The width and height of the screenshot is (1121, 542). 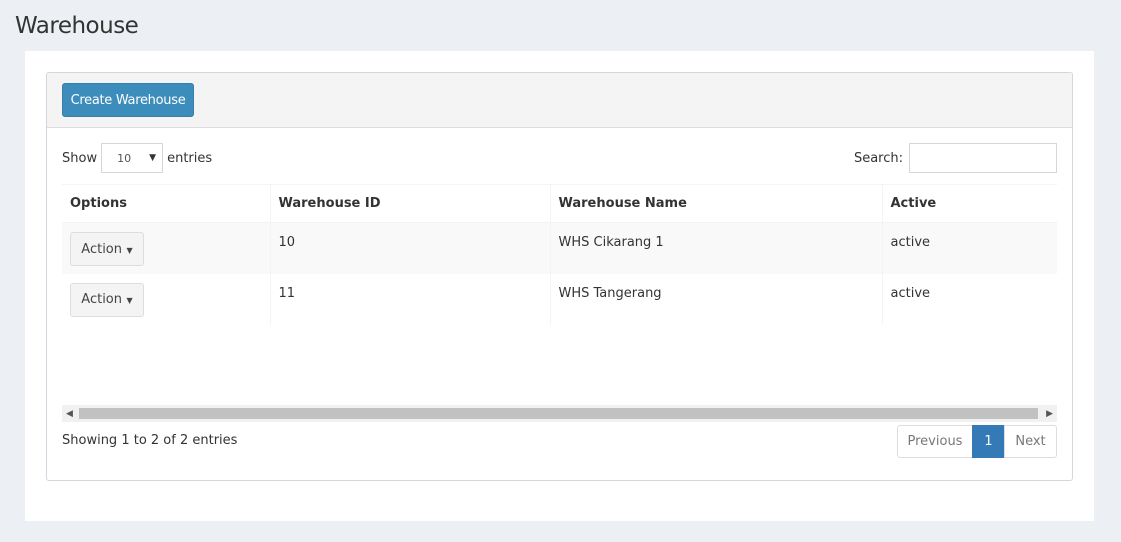 I want to click on pagination: Previous 1 Next, so click(x=977, y=441).